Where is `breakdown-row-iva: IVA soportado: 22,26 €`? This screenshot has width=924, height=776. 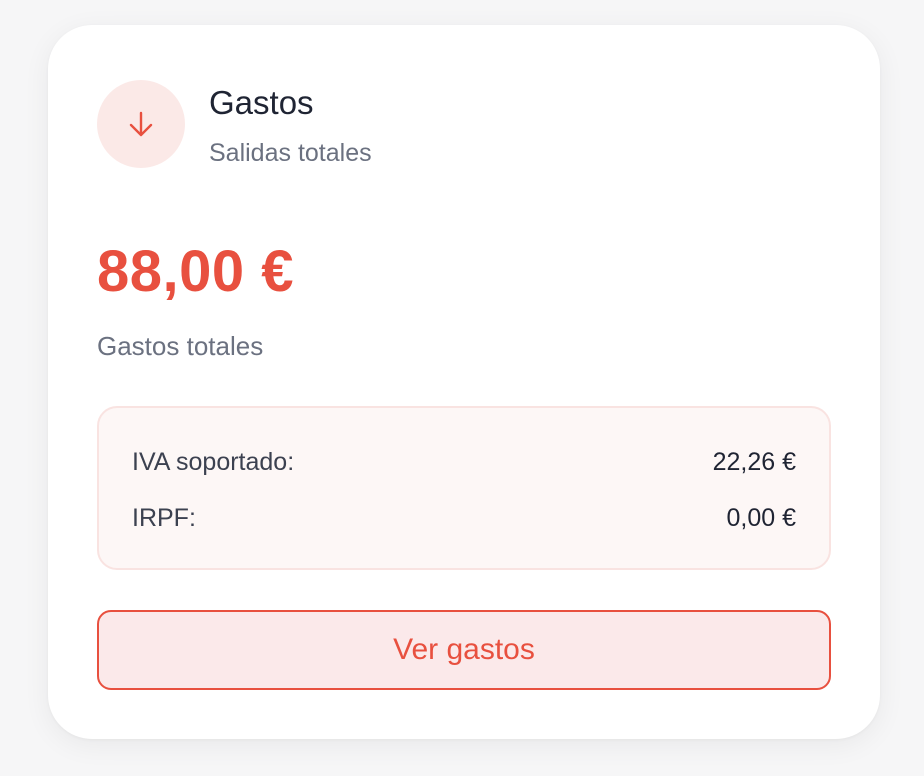 breakdown-row-iva: IVA soportado: 22,26 € is located at coordinates (464, 462).